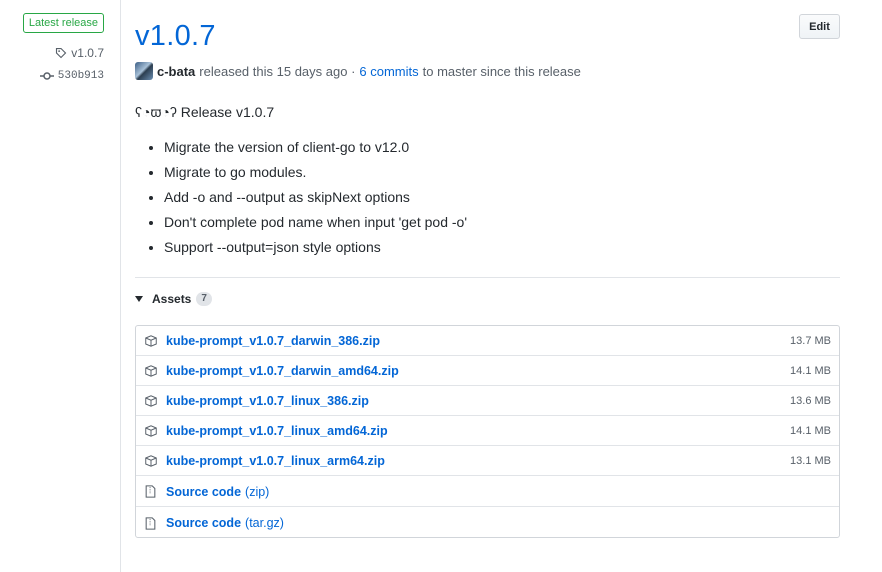  Describe the element at coordinates (275, 461) in the screenshot. I see `asset-link: kube-prompt_v1.0.7_linux_arm64.zip` at that location.